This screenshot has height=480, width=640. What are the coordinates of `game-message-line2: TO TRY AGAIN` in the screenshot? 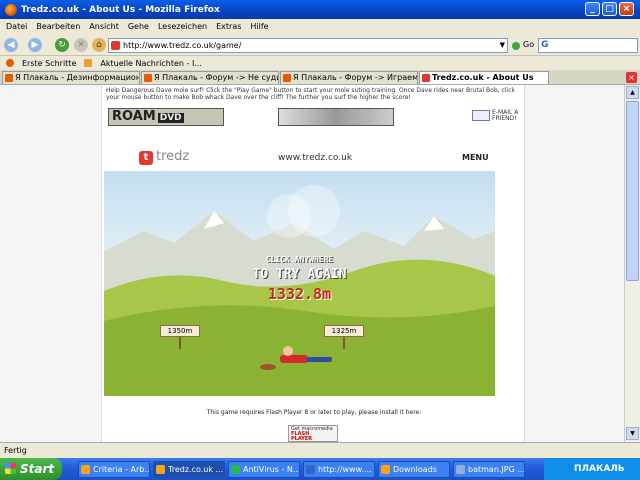 It's located at (299, 274).